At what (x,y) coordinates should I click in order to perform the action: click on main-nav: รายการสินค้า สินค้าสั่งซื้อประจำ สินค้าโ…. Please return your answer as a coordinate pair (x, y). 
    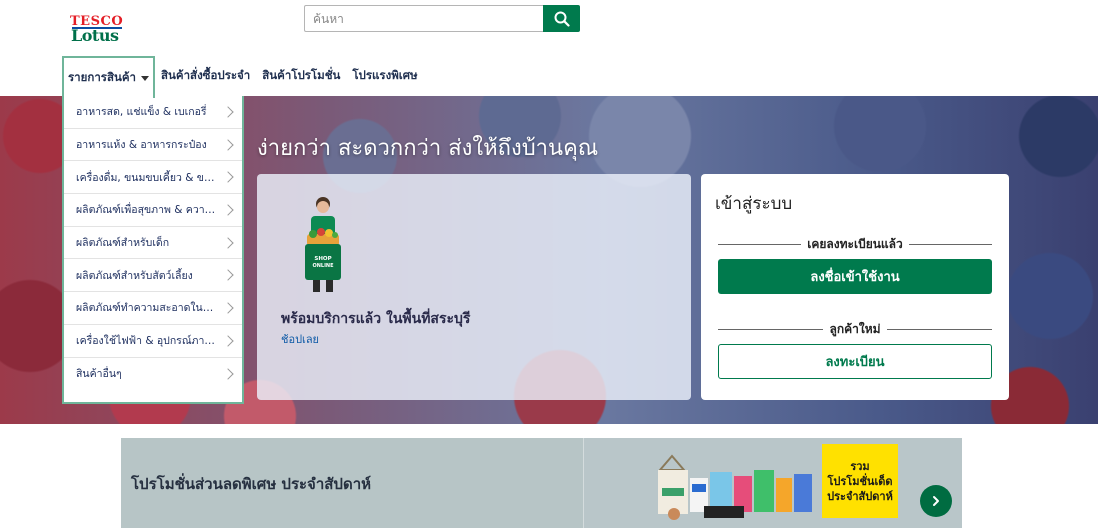
    Looking at the image, I should click on (243, 77).